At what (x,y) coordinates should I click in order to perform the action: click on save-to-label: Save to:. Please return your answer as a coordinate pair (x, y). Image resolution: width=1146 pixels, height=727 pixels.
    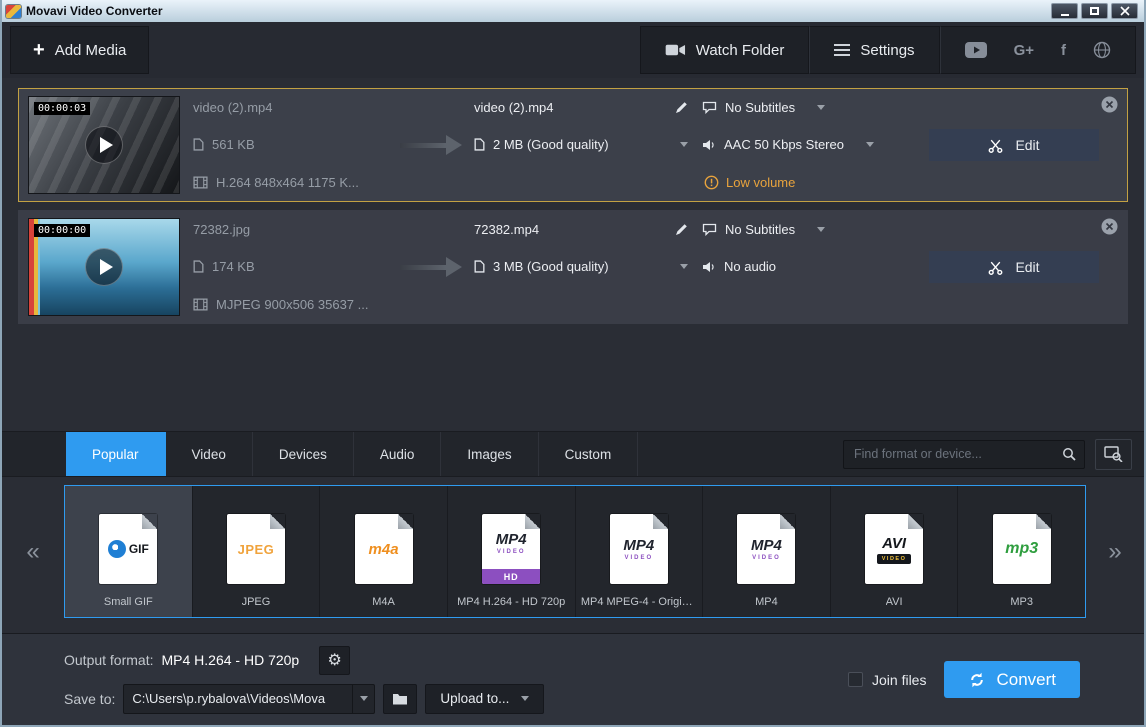
    Looking at the image, I should click on (90, 698).